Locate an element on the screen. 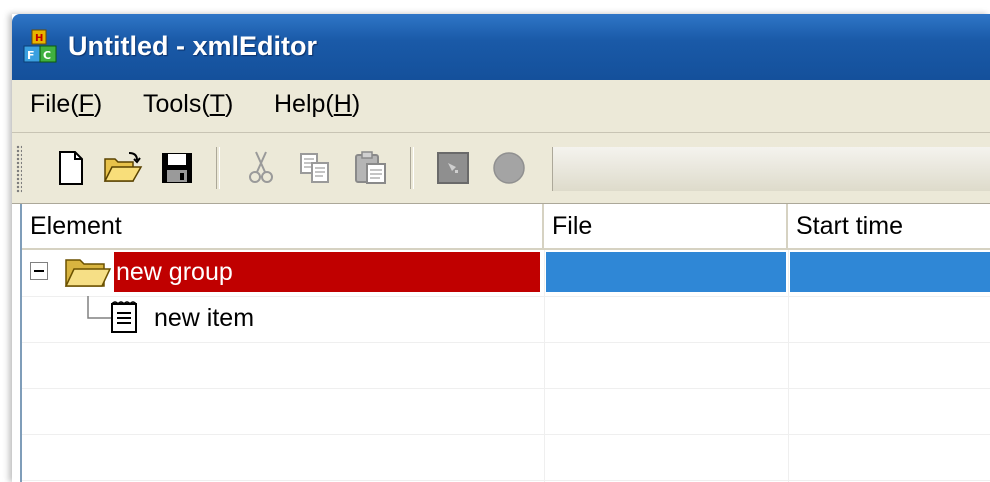  cut-scissors-icon is located at coordinates (261, 167).